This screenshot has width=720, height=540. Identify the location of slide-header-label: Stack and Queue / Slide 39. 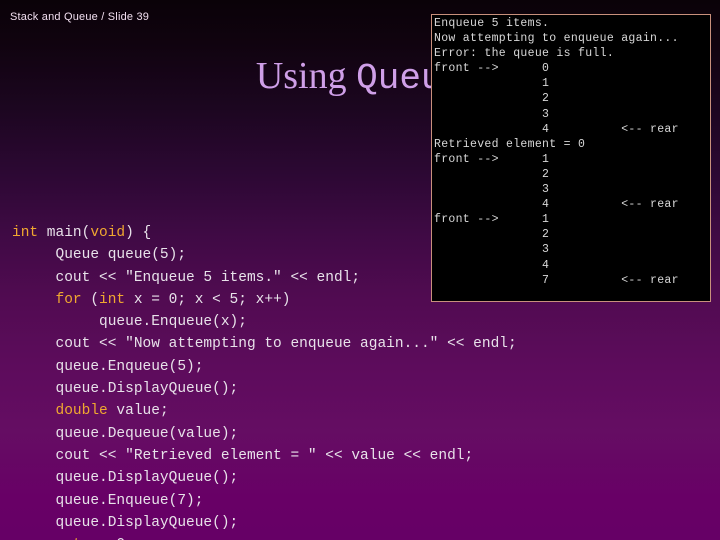
(80, 17).